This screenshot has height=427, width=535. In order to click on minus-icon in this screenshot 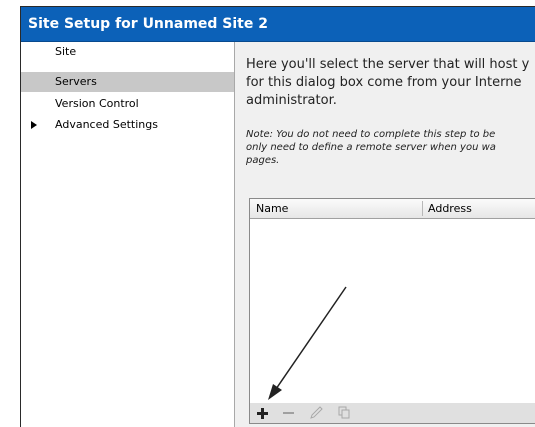, I will do `click(288, 413)`.